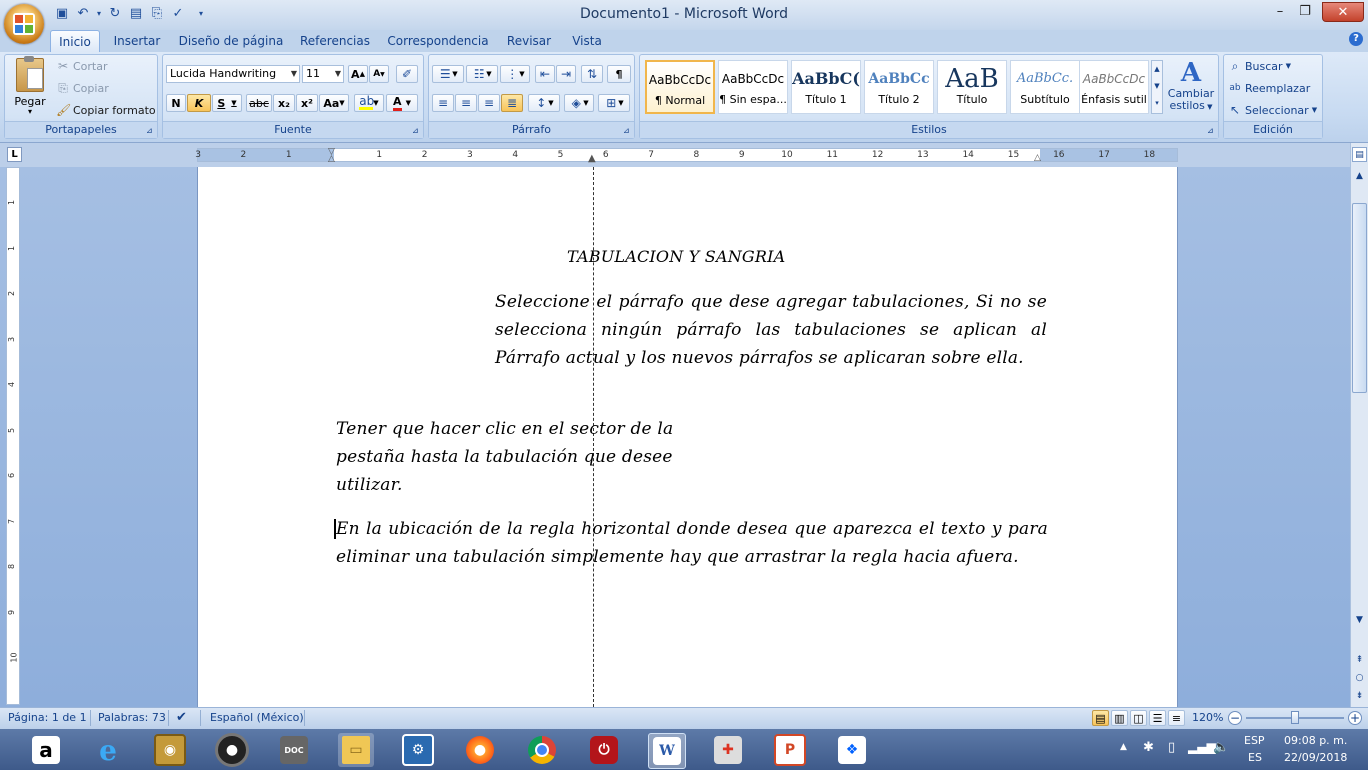 Image resolution: width=1368 pixels, height=770 pixels. Describe the element at coordinates (1176, 718) in the screenshot. I see `draft-icon: ≡` at that location.